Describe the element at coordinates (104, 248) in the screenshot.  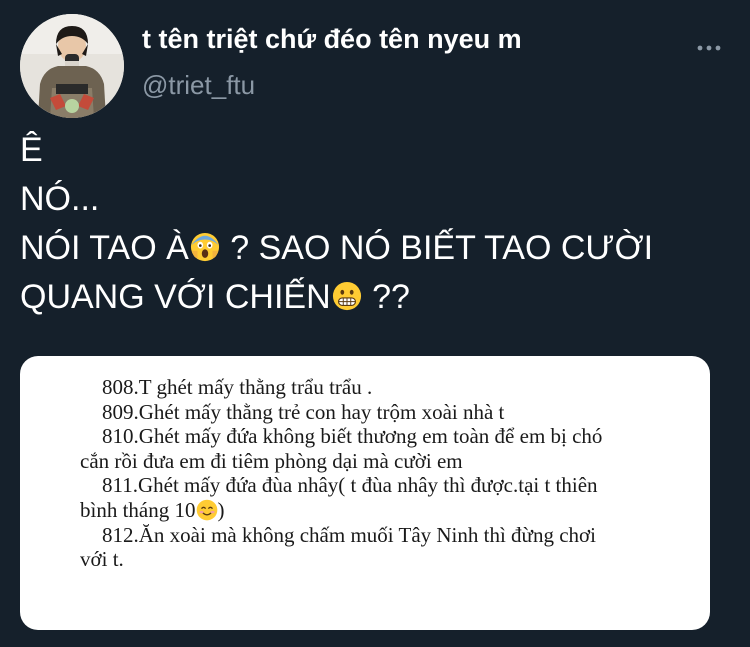
I see `tweet-line-segment: NÓI TAO À` at that location.